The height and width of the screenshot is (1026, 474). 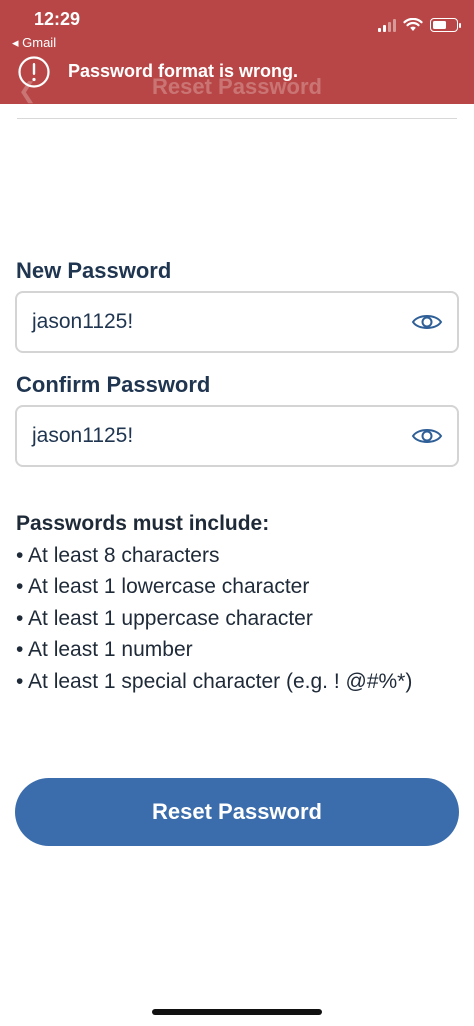 I want to click on home-indicator, so click(x=237, y=1012).